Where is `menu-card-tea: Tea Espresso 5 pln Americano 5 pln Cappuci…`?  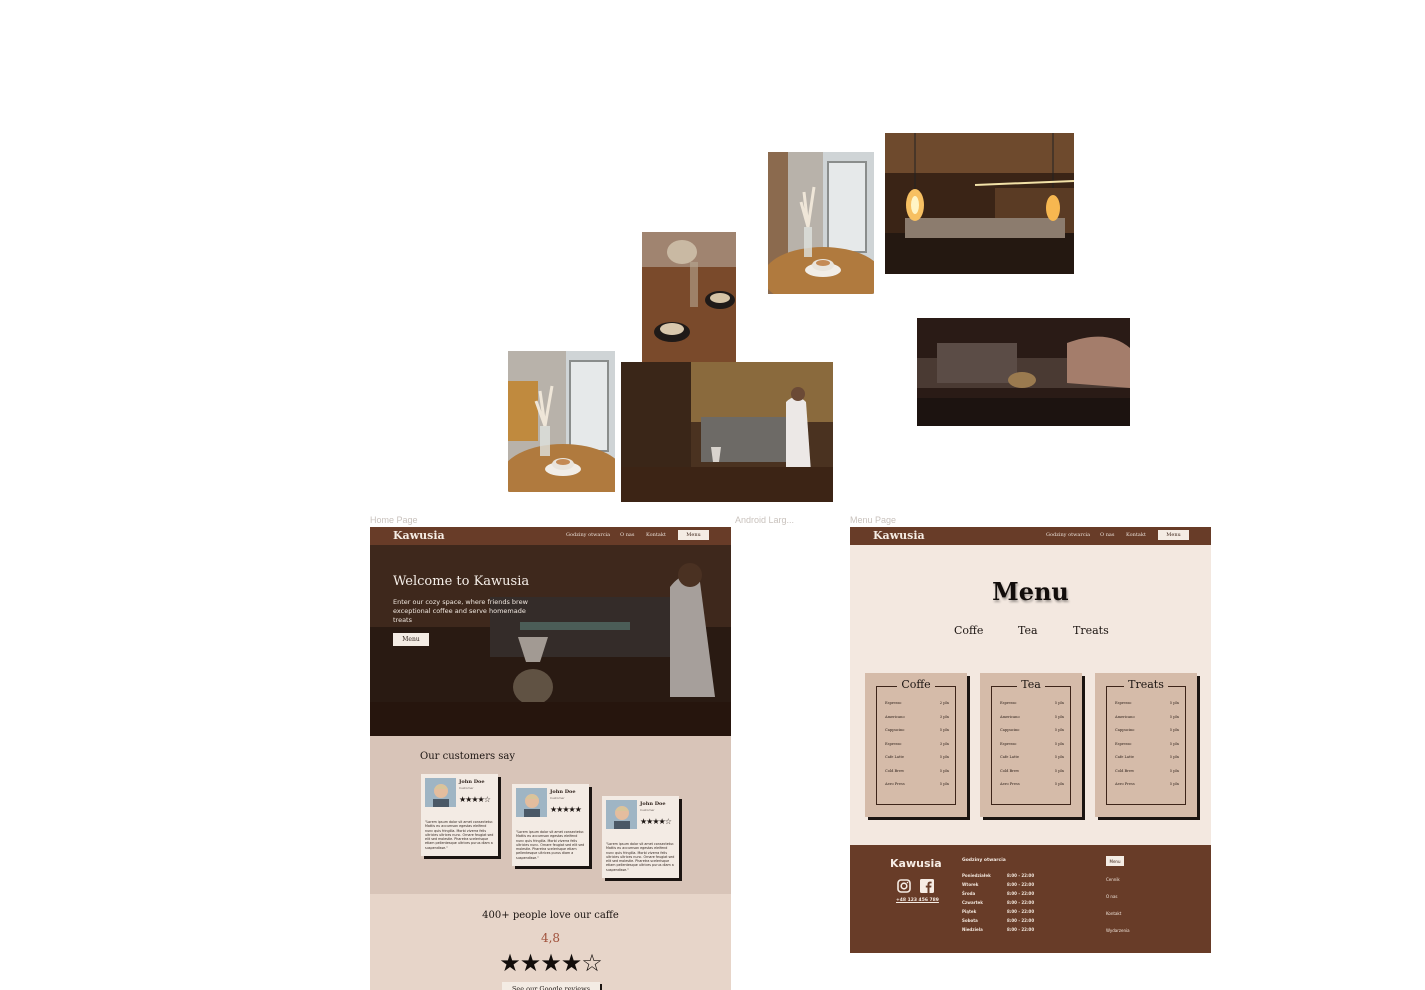
menu-card-tea: Tea Espresso 5 pln Americano 5 pln Cappuci… is located at coordinates (1031, 745).